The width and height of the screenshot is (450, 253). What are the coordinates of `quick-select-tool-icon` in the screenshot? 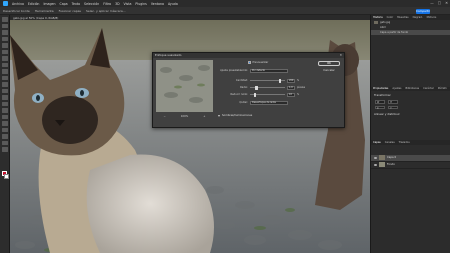 It's located at (5, 38).